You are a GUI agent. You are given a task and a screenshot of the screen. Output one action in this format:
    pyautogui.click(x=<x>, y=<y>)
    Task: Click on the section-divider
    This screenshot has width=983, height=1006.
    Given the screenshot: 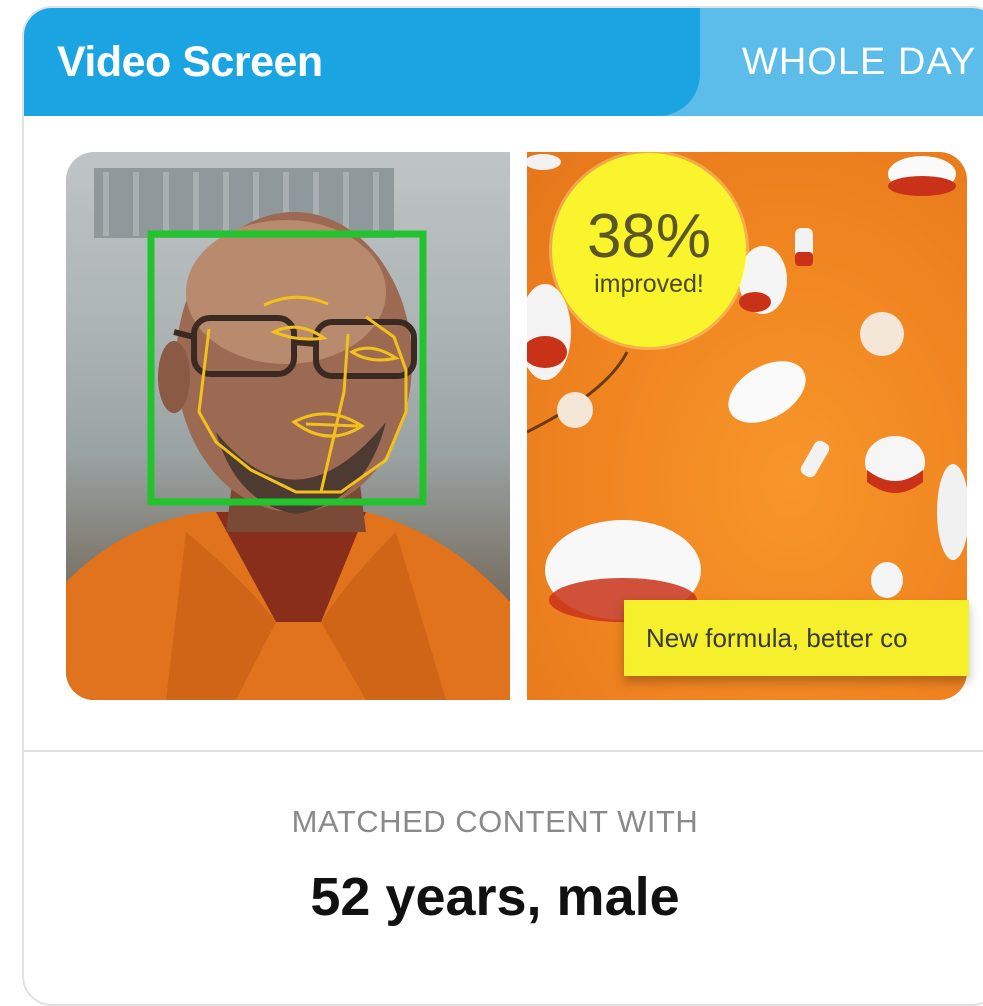 What is the action you would take?
    pyautogui.click(x=503, y=751)
    